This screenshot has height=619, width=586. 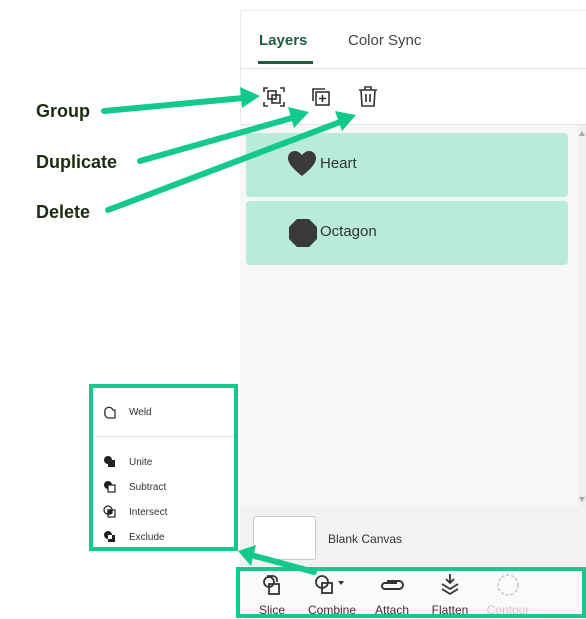 What do you see at coordinates (173, 104) in the screenshot?
I see `arrow-group` at bounding box center [173, 104].